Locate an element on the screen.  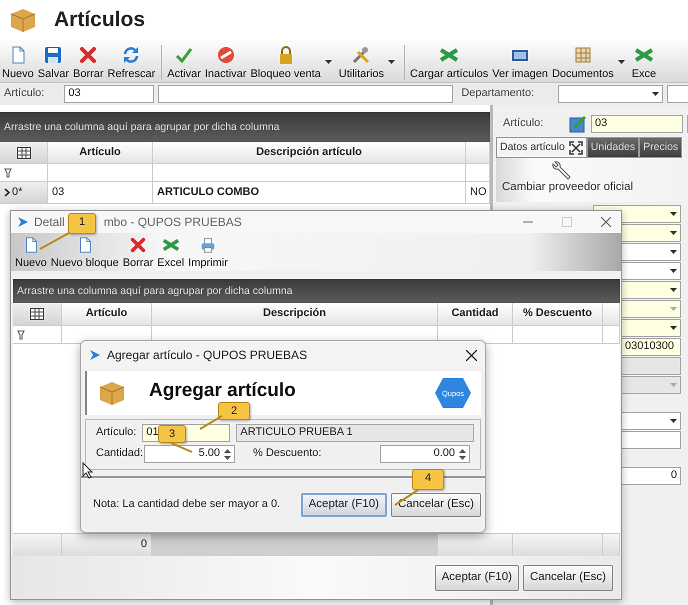
toolbar-button: Salvar is located at coordinates (53, 62).